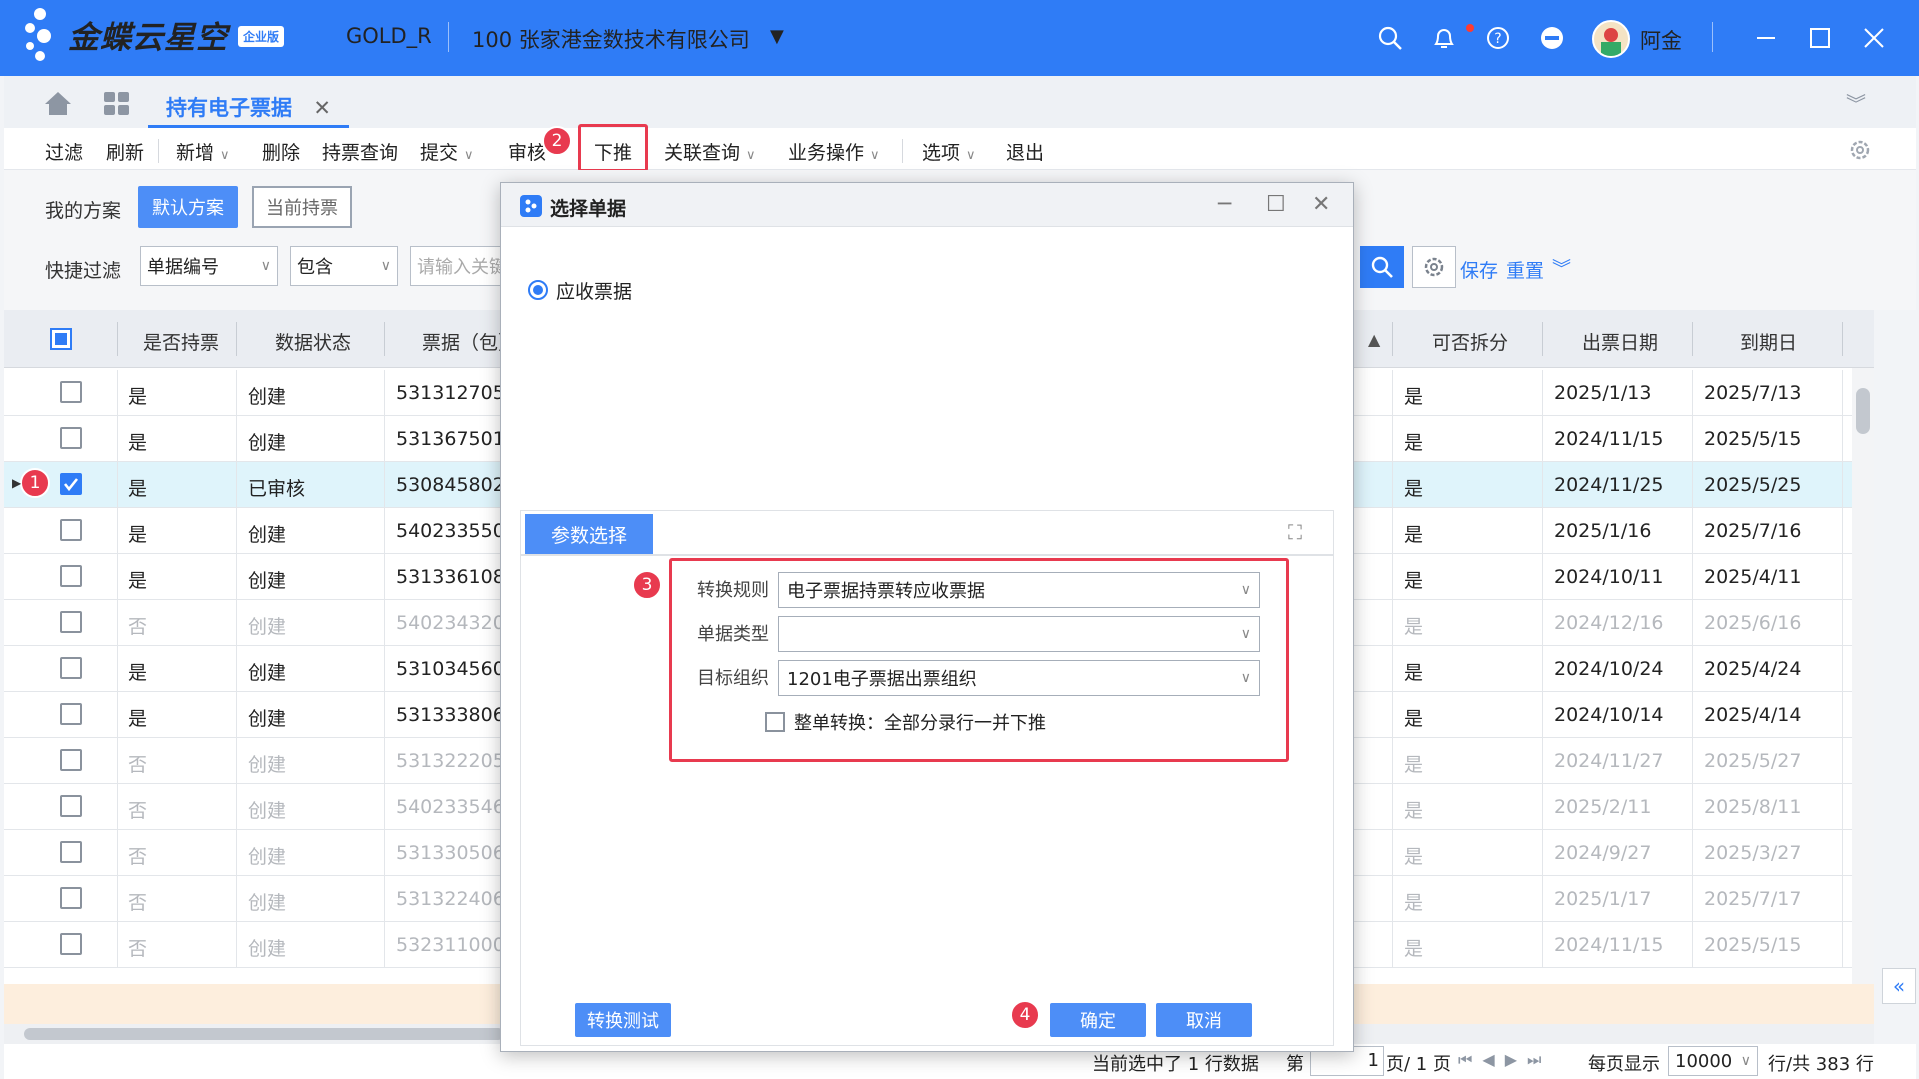 The height and width of the screenshot is (1079, 1919). Describe the element at coordinates (594, 290) in the screenshot. I see `receivable-bill-label: 应收票据` at that location.